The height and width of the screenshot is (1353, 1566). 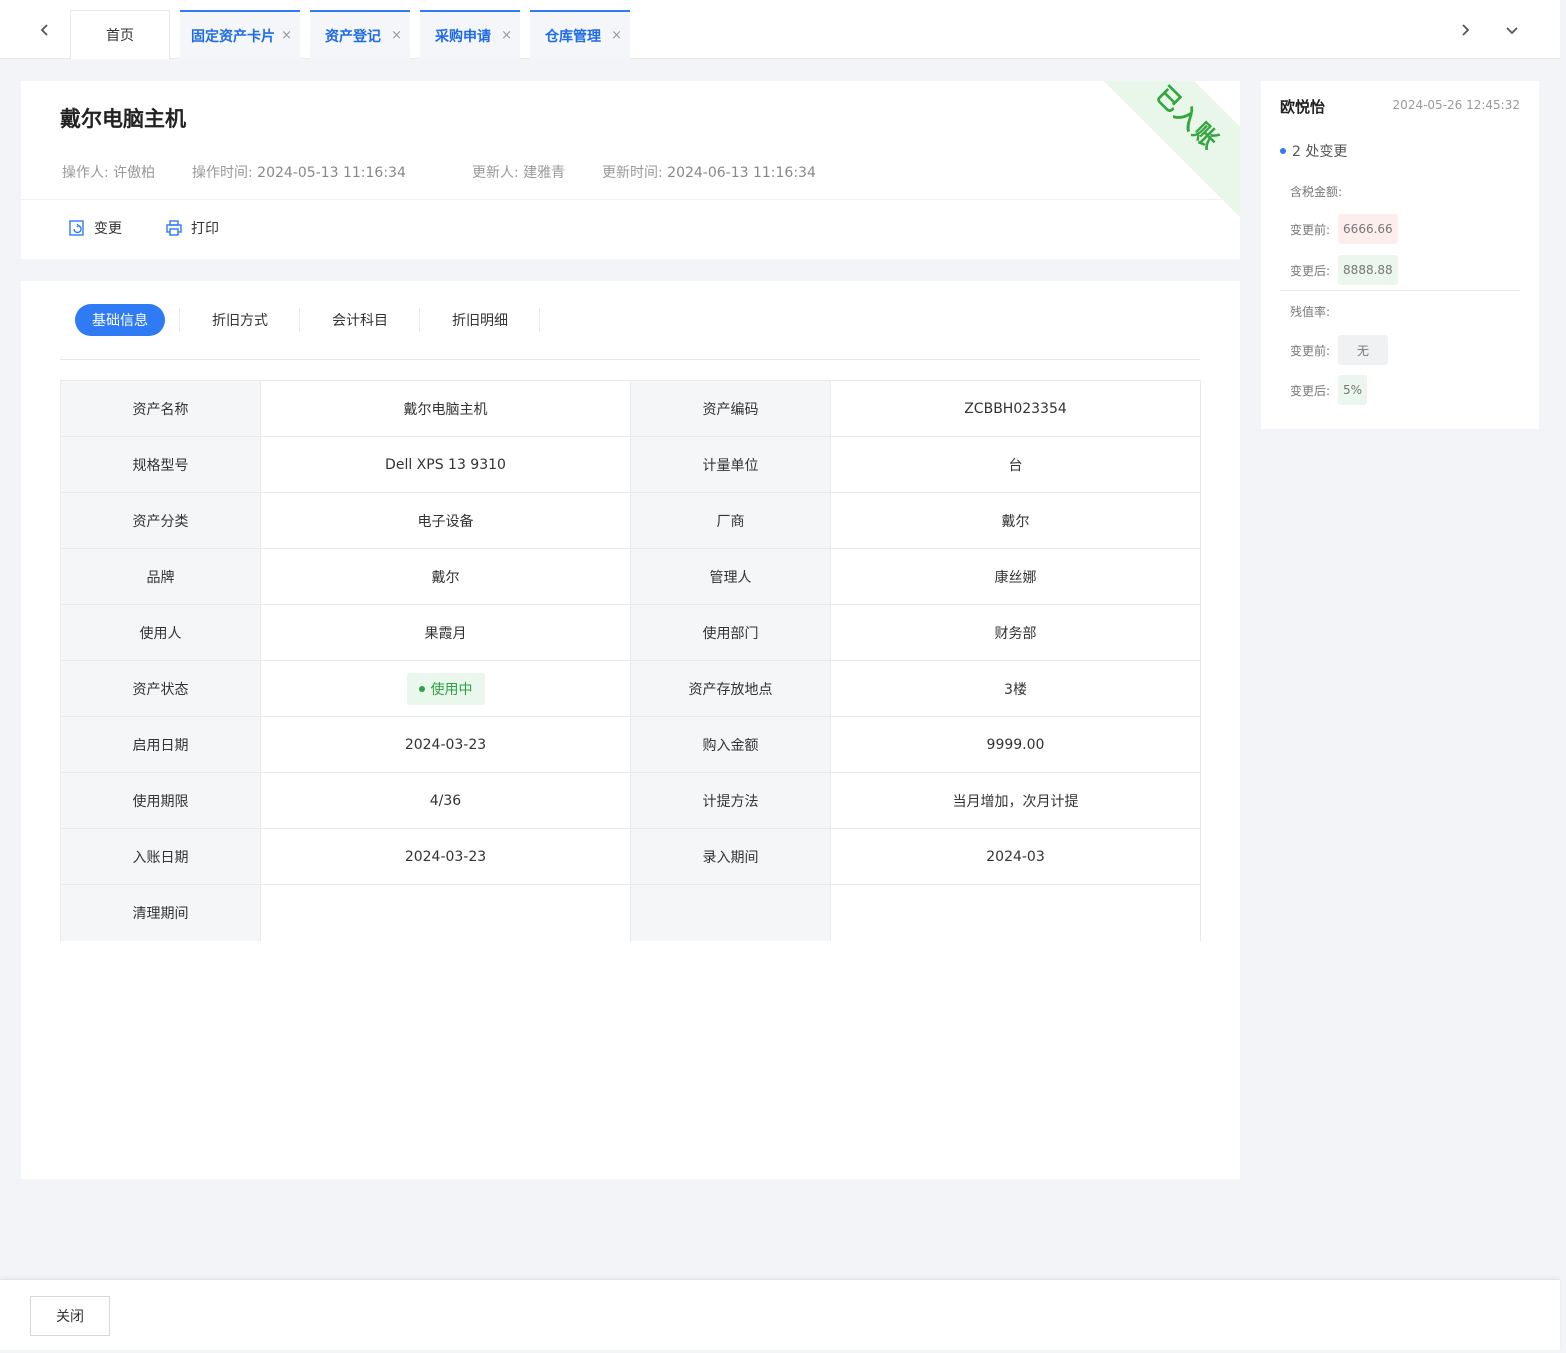 I want to click on field-label: 清理期间, so click(x=160, y=912).